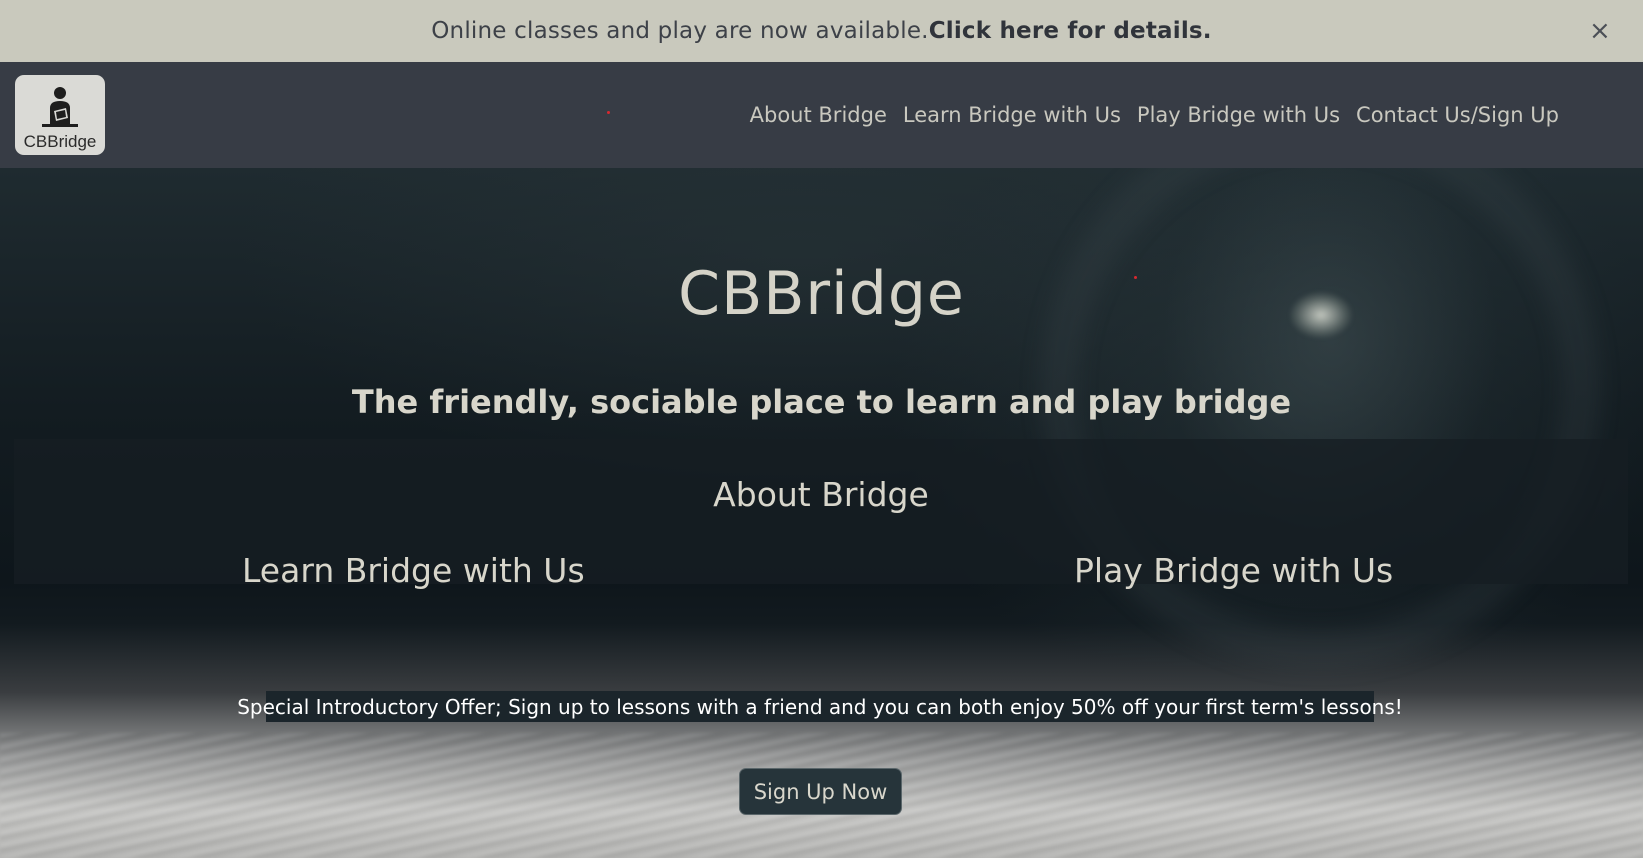 The height and width of the screenshot is (858, 1643). Describe the element at coordinates (1012, 115) in the screenshot. I see `nav-learn-bridge: Learn Bridge with Us` at that location.